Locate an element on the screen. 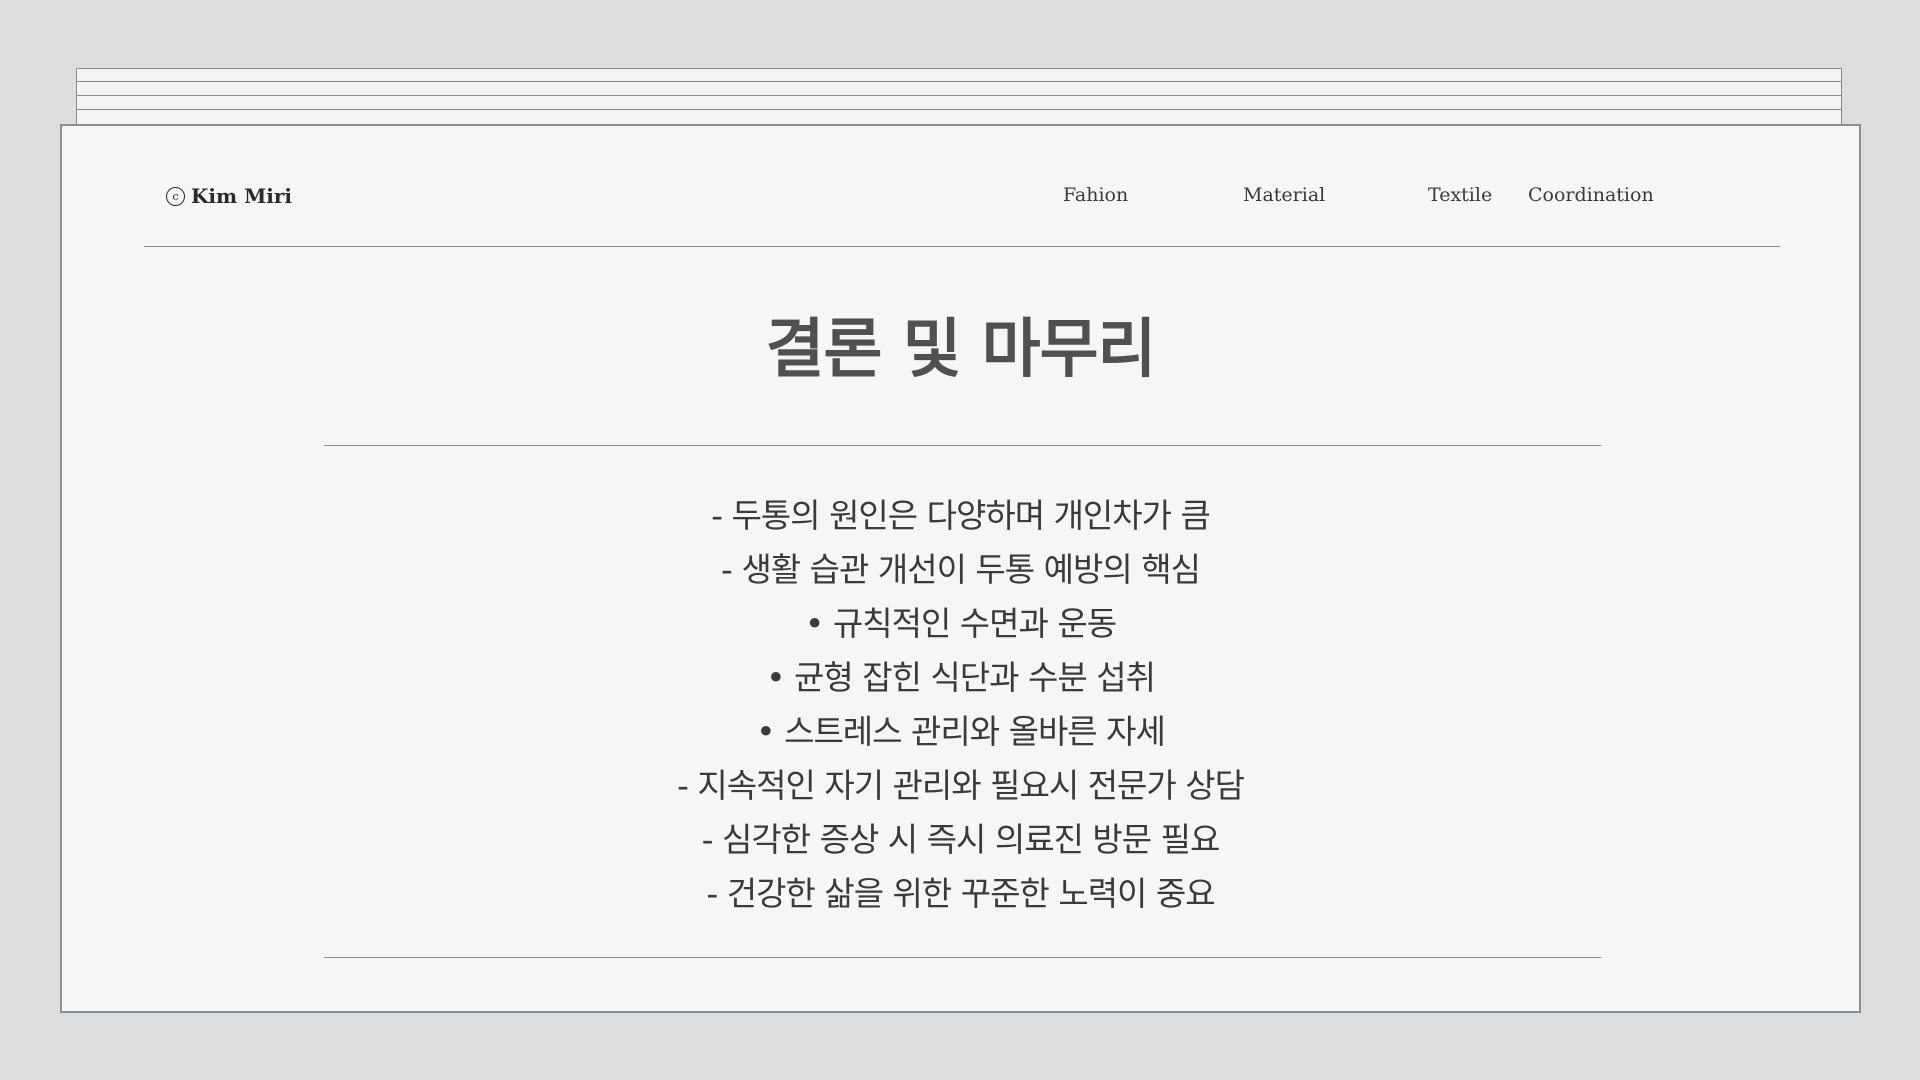  divider-top is located at coordinates (962, 445).